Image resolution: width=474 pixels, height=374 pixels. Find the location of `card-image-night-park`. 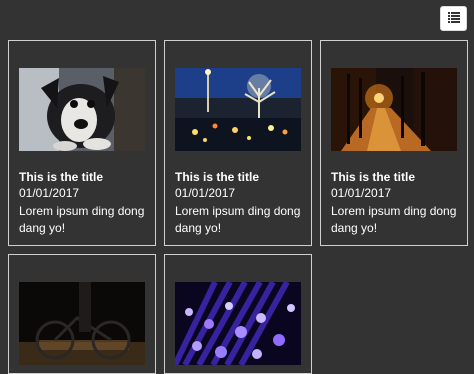

card-image-night-park is located at coordinates (238, 109).